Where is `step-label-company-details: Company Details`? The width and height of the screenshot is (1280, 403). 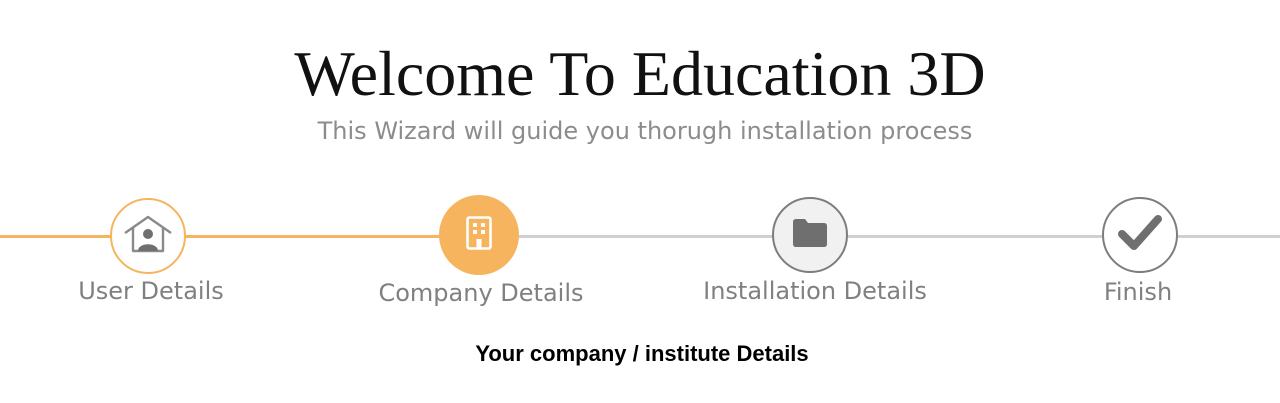 step-label-company-details: Company Details is located at coordinates (481, 293).